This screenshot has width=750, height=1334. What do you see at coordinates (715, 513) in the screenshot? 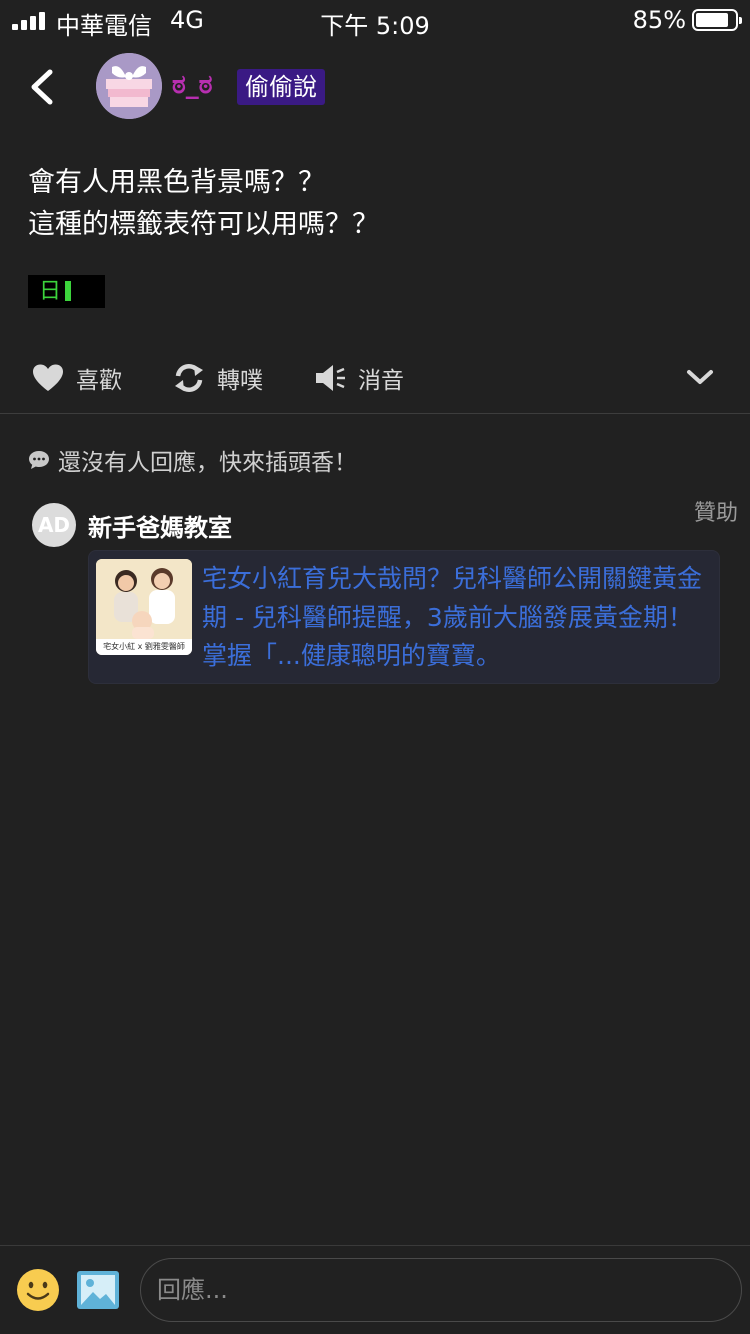
I see `sponsored-label: 贊助` at bounding box center [715, 513].